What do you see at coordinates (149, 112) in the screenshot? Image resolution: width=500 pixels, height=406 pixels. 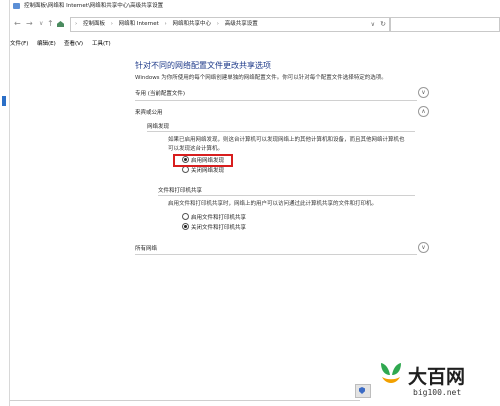 I see `profile-guest-label: 来宾或公用` at bounding box center [149, 112].